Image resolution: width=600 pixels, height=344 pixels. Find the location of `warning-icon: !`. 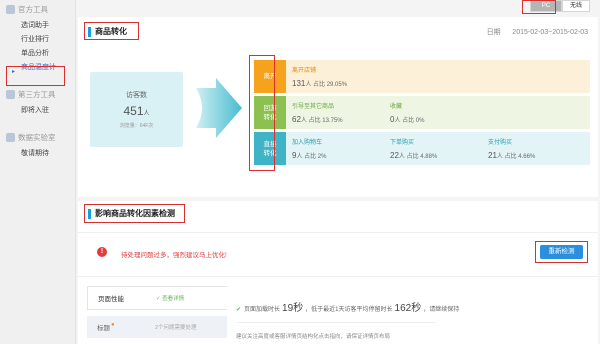

warning-icon: ! is located at coordinates (102, 252).